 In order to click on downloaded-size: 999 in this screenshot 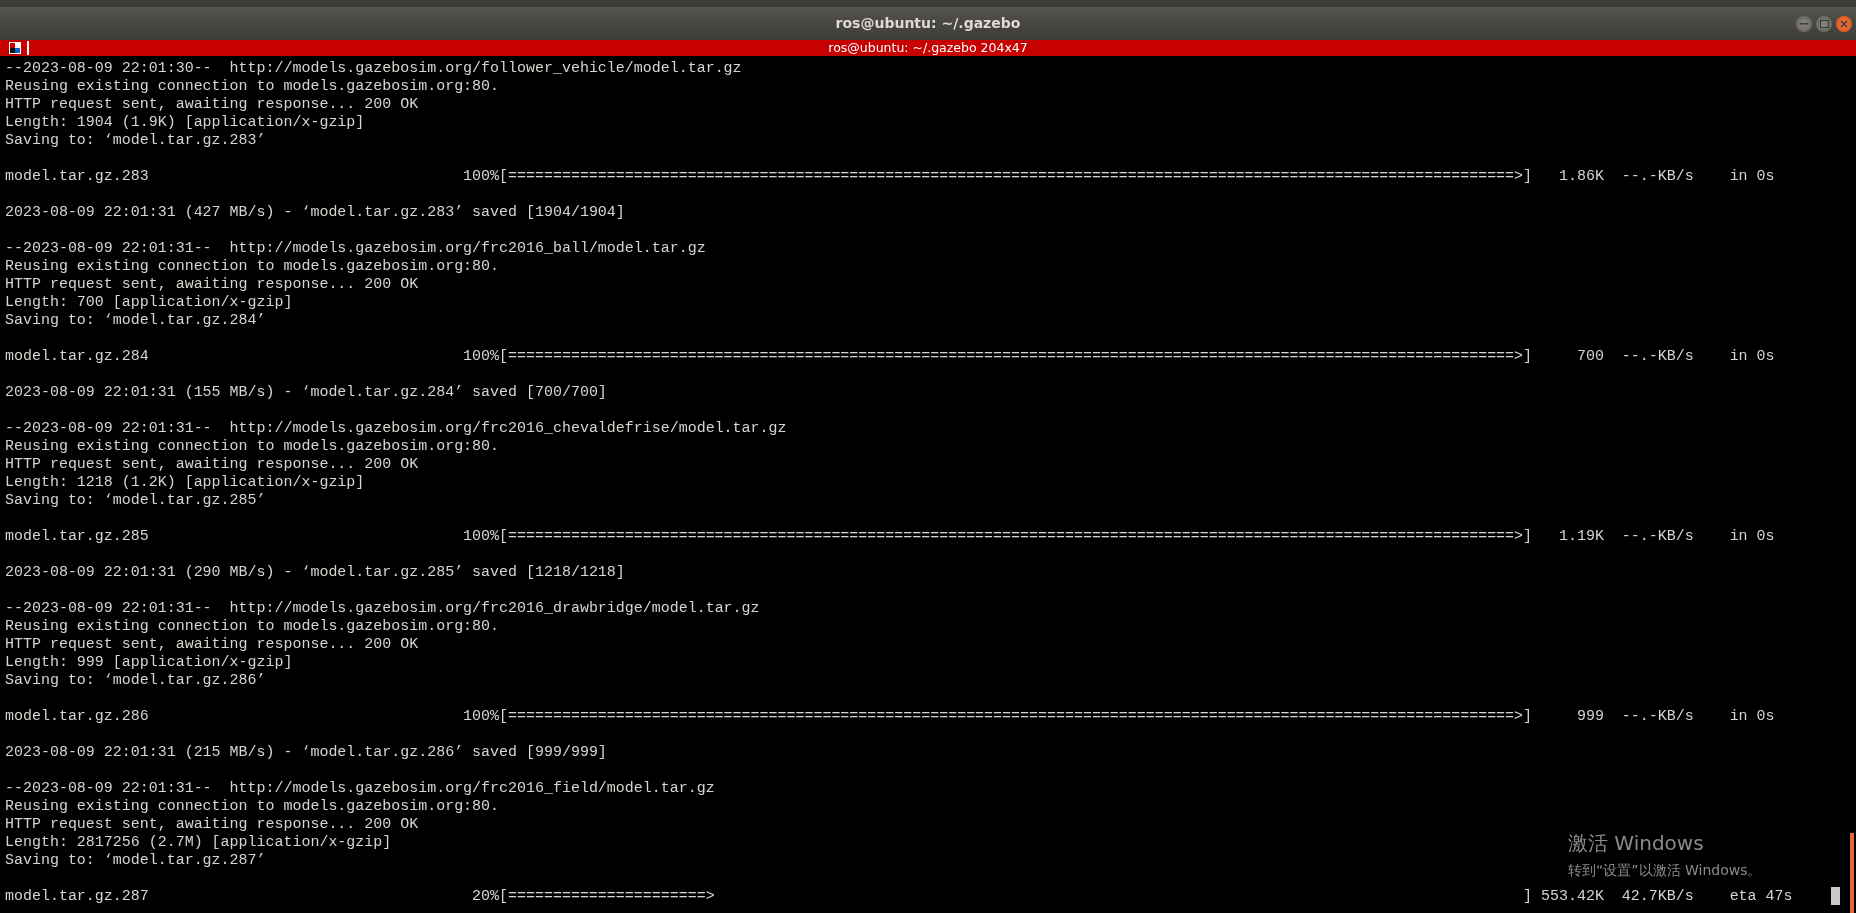, I will do `click(1589, 716)`.